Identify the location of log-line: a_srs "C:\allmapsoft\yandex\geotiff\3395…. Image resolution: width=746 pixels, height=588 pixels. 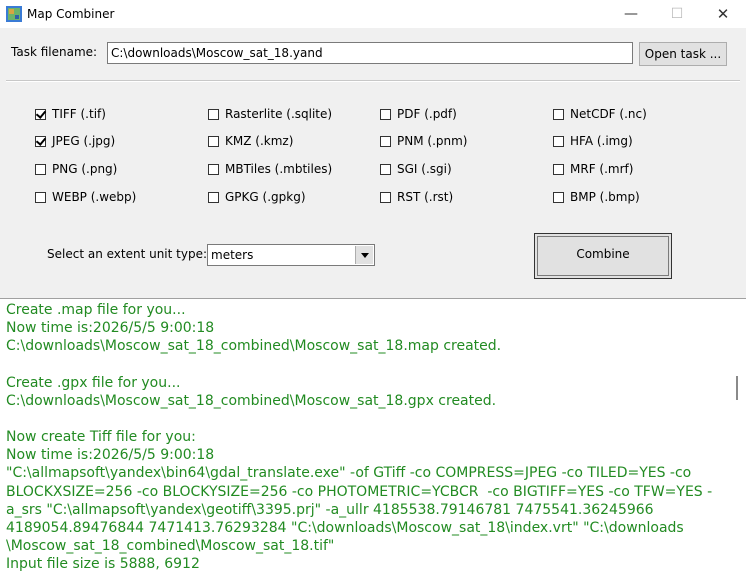
(330, 509).